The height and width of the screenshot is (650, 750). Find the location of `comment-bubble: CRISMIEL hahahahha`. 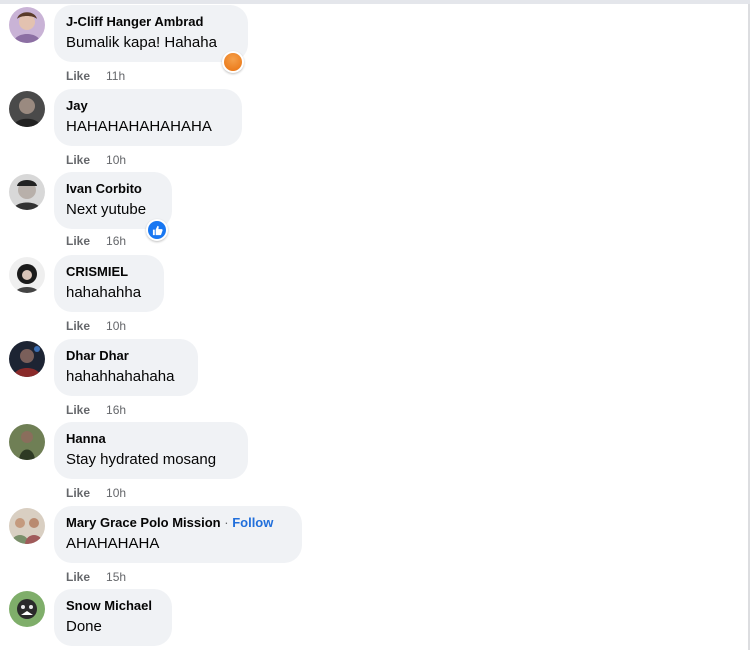

comment-bubble: CRISMIEL hahahahha is located at coordinates (109, 283).